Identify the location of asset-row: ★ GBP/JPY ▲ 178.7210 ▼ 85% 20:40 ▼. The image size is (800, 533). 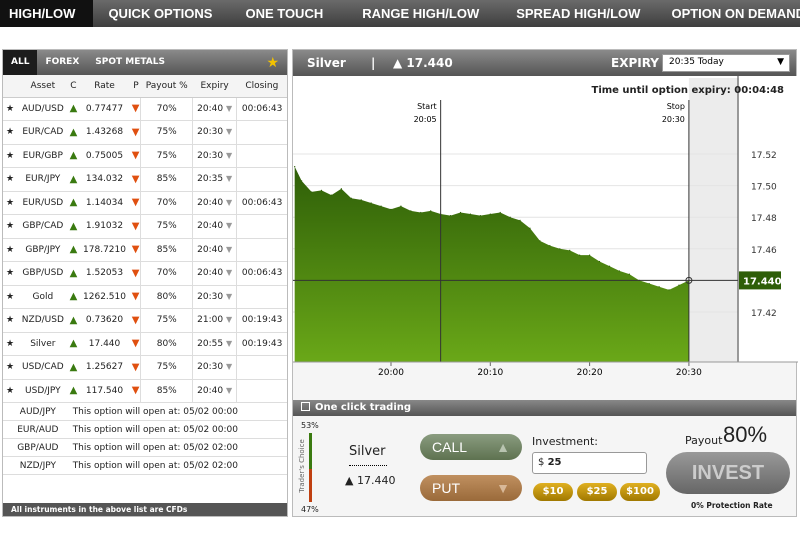
(145, 250).